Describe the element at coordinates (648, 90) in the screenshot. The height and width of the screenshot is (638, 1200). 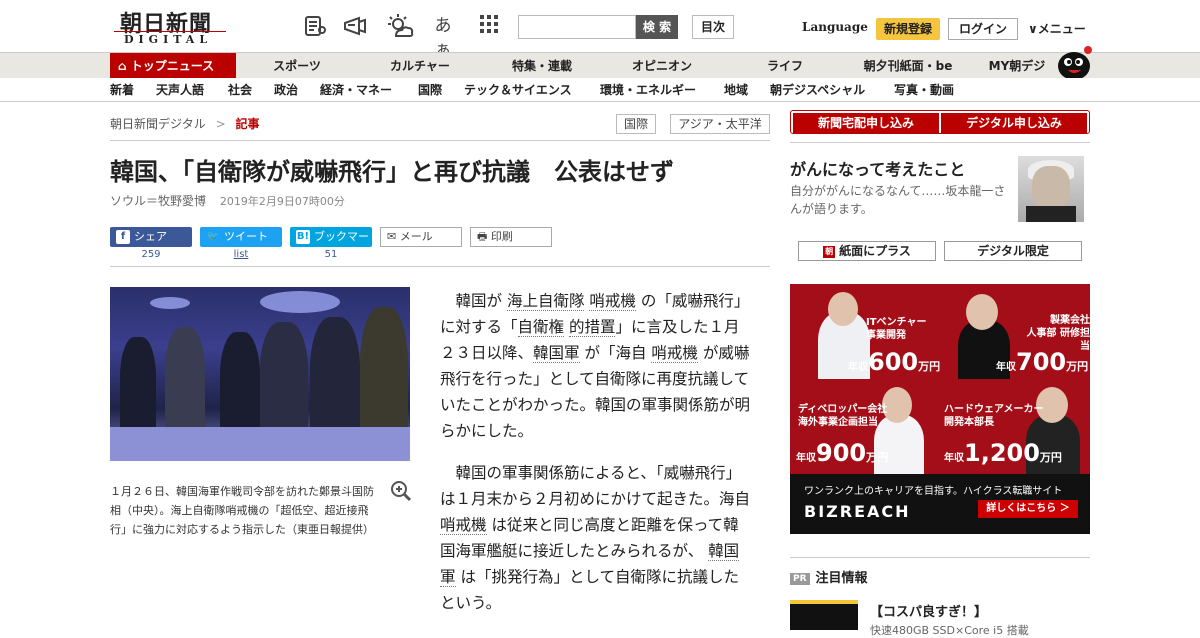
I see `subnav-item: 環境・エネルギー` at that location.